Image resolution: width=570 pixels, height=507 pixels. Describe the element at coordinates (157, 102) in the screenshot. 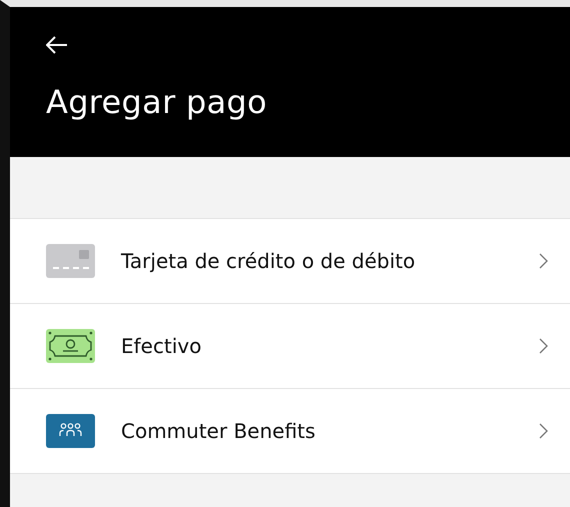

I see `page-title: Agregar pago` at that location.